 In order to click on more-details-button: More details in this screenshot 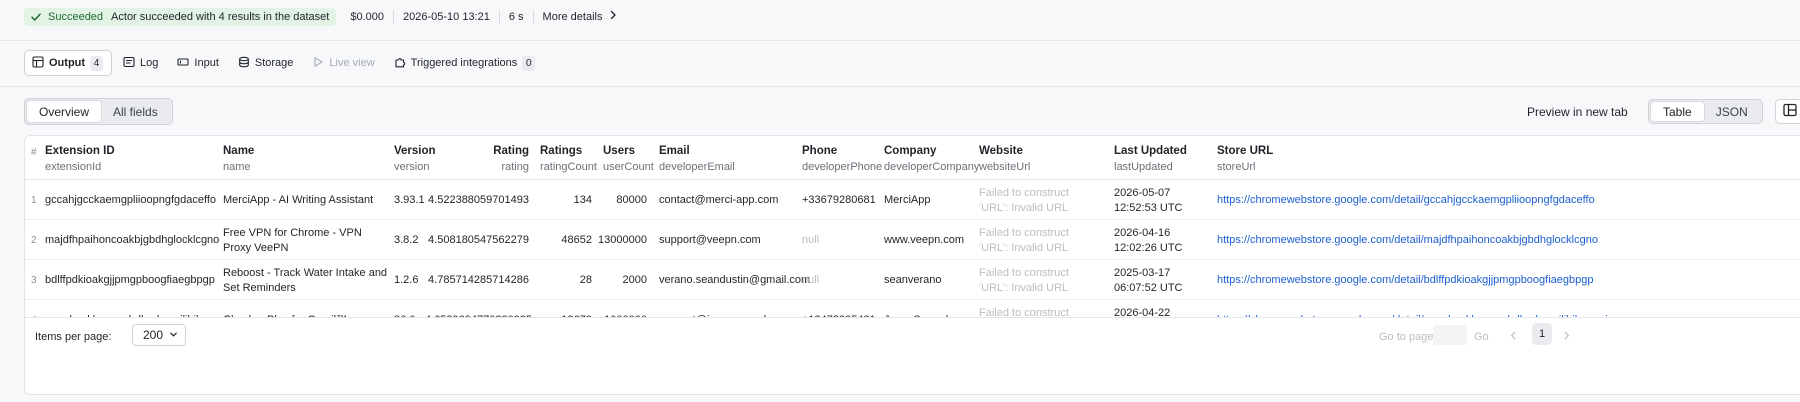, I will do `click(580, 16)`.